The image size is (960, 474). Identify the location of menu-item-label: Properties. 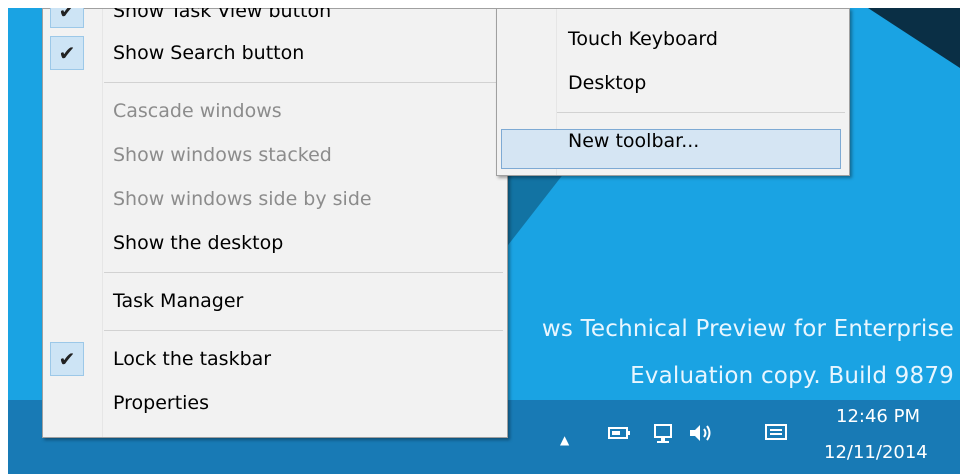
(161, 403).